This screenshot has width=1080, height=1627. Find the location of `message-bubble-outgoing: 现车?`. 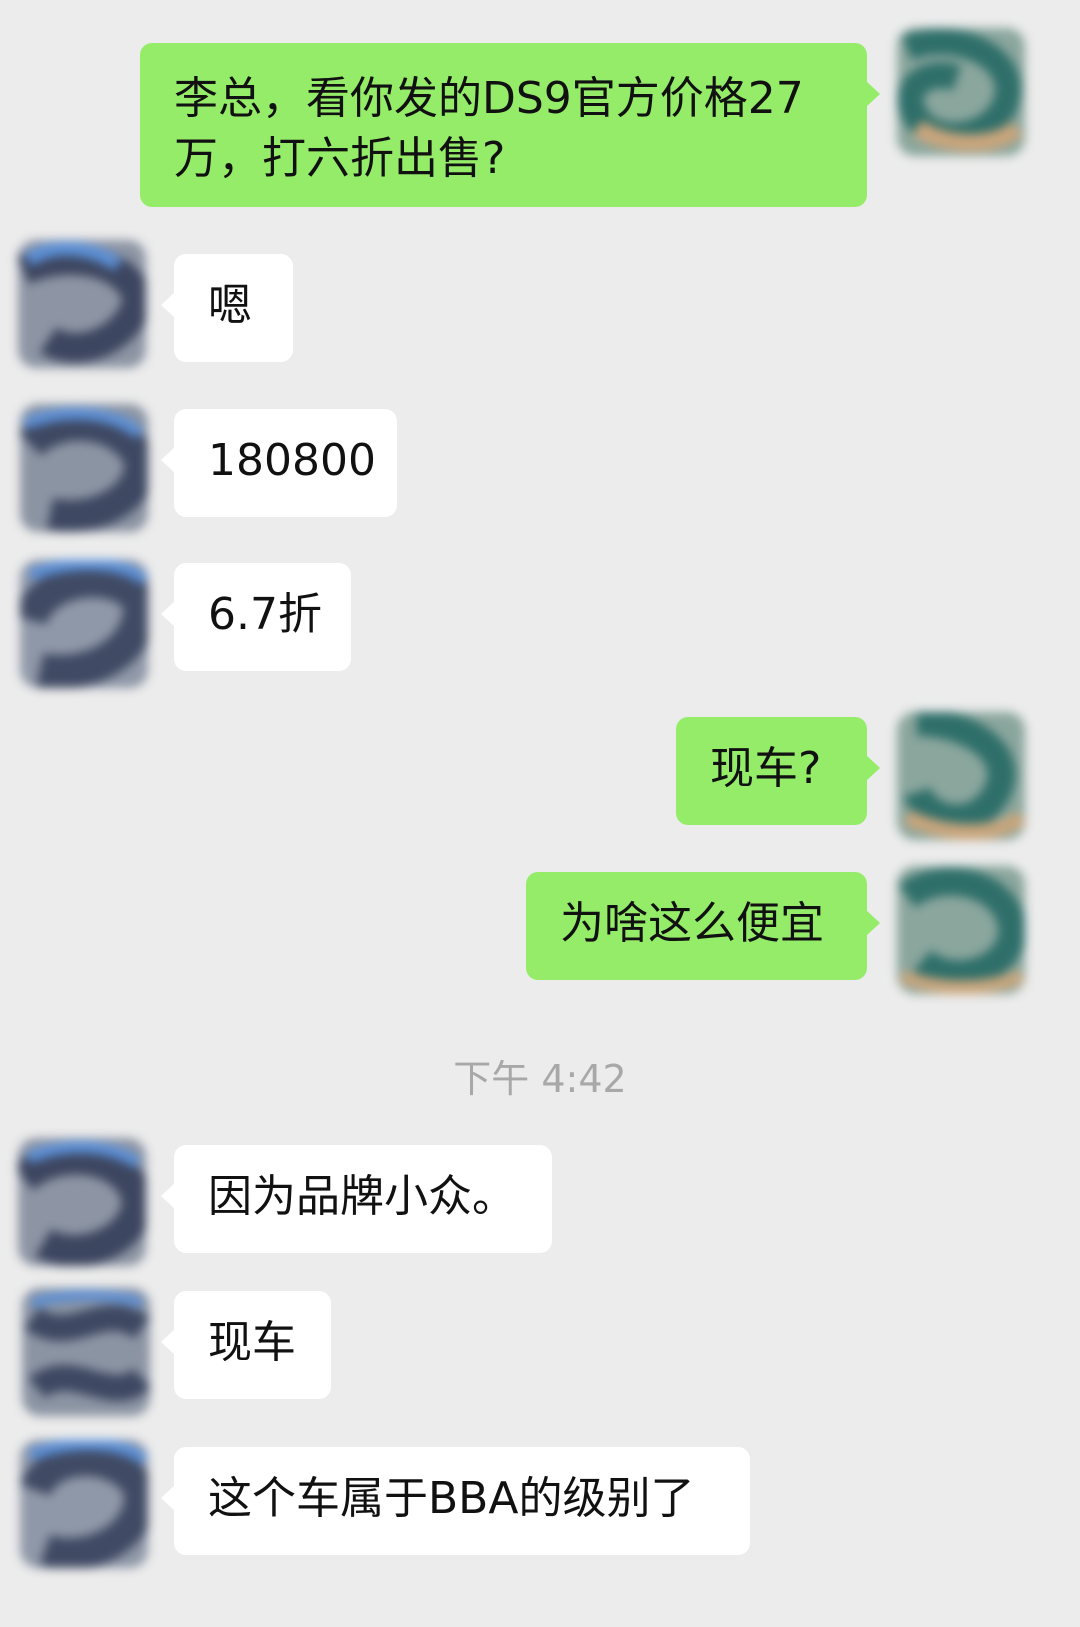

message-bubble-outgoing: 现车? is located at coordinates (778, 771).